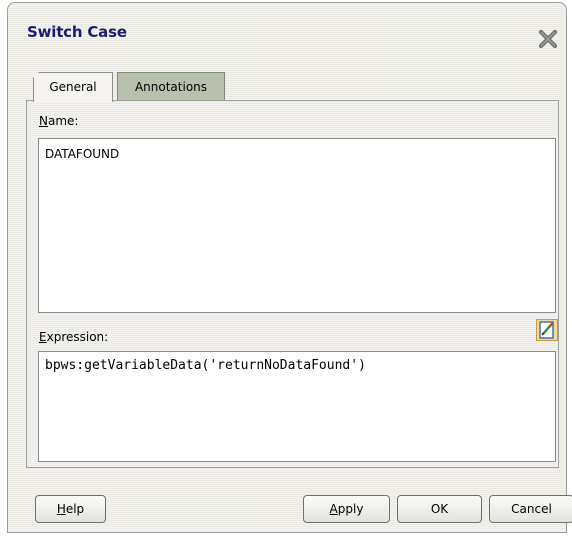 The image size is (572, 538). I want to click on expression-label: Expression:, so click(73, 337).